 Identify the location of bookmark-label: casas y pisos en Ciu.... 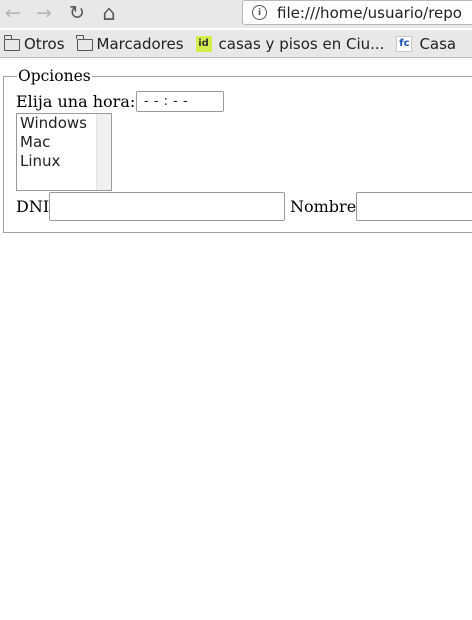
(301, 43).